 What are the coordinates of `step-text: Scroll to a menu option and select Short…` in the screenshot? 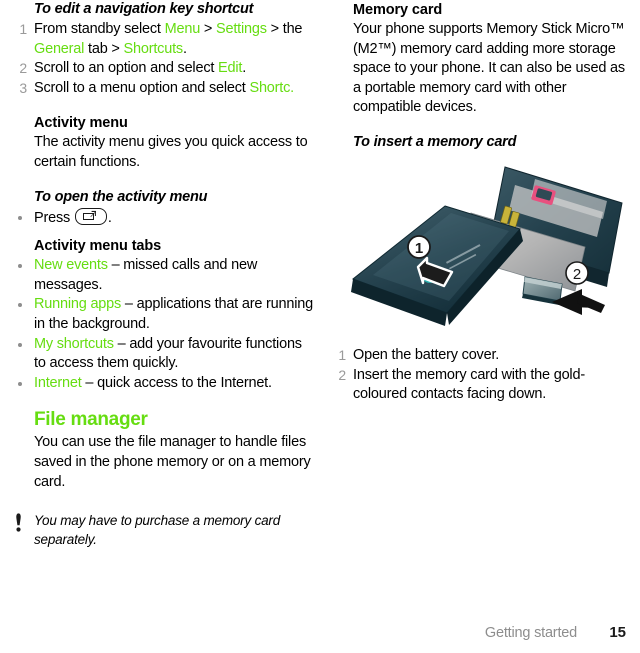 It's located at (164, 88).